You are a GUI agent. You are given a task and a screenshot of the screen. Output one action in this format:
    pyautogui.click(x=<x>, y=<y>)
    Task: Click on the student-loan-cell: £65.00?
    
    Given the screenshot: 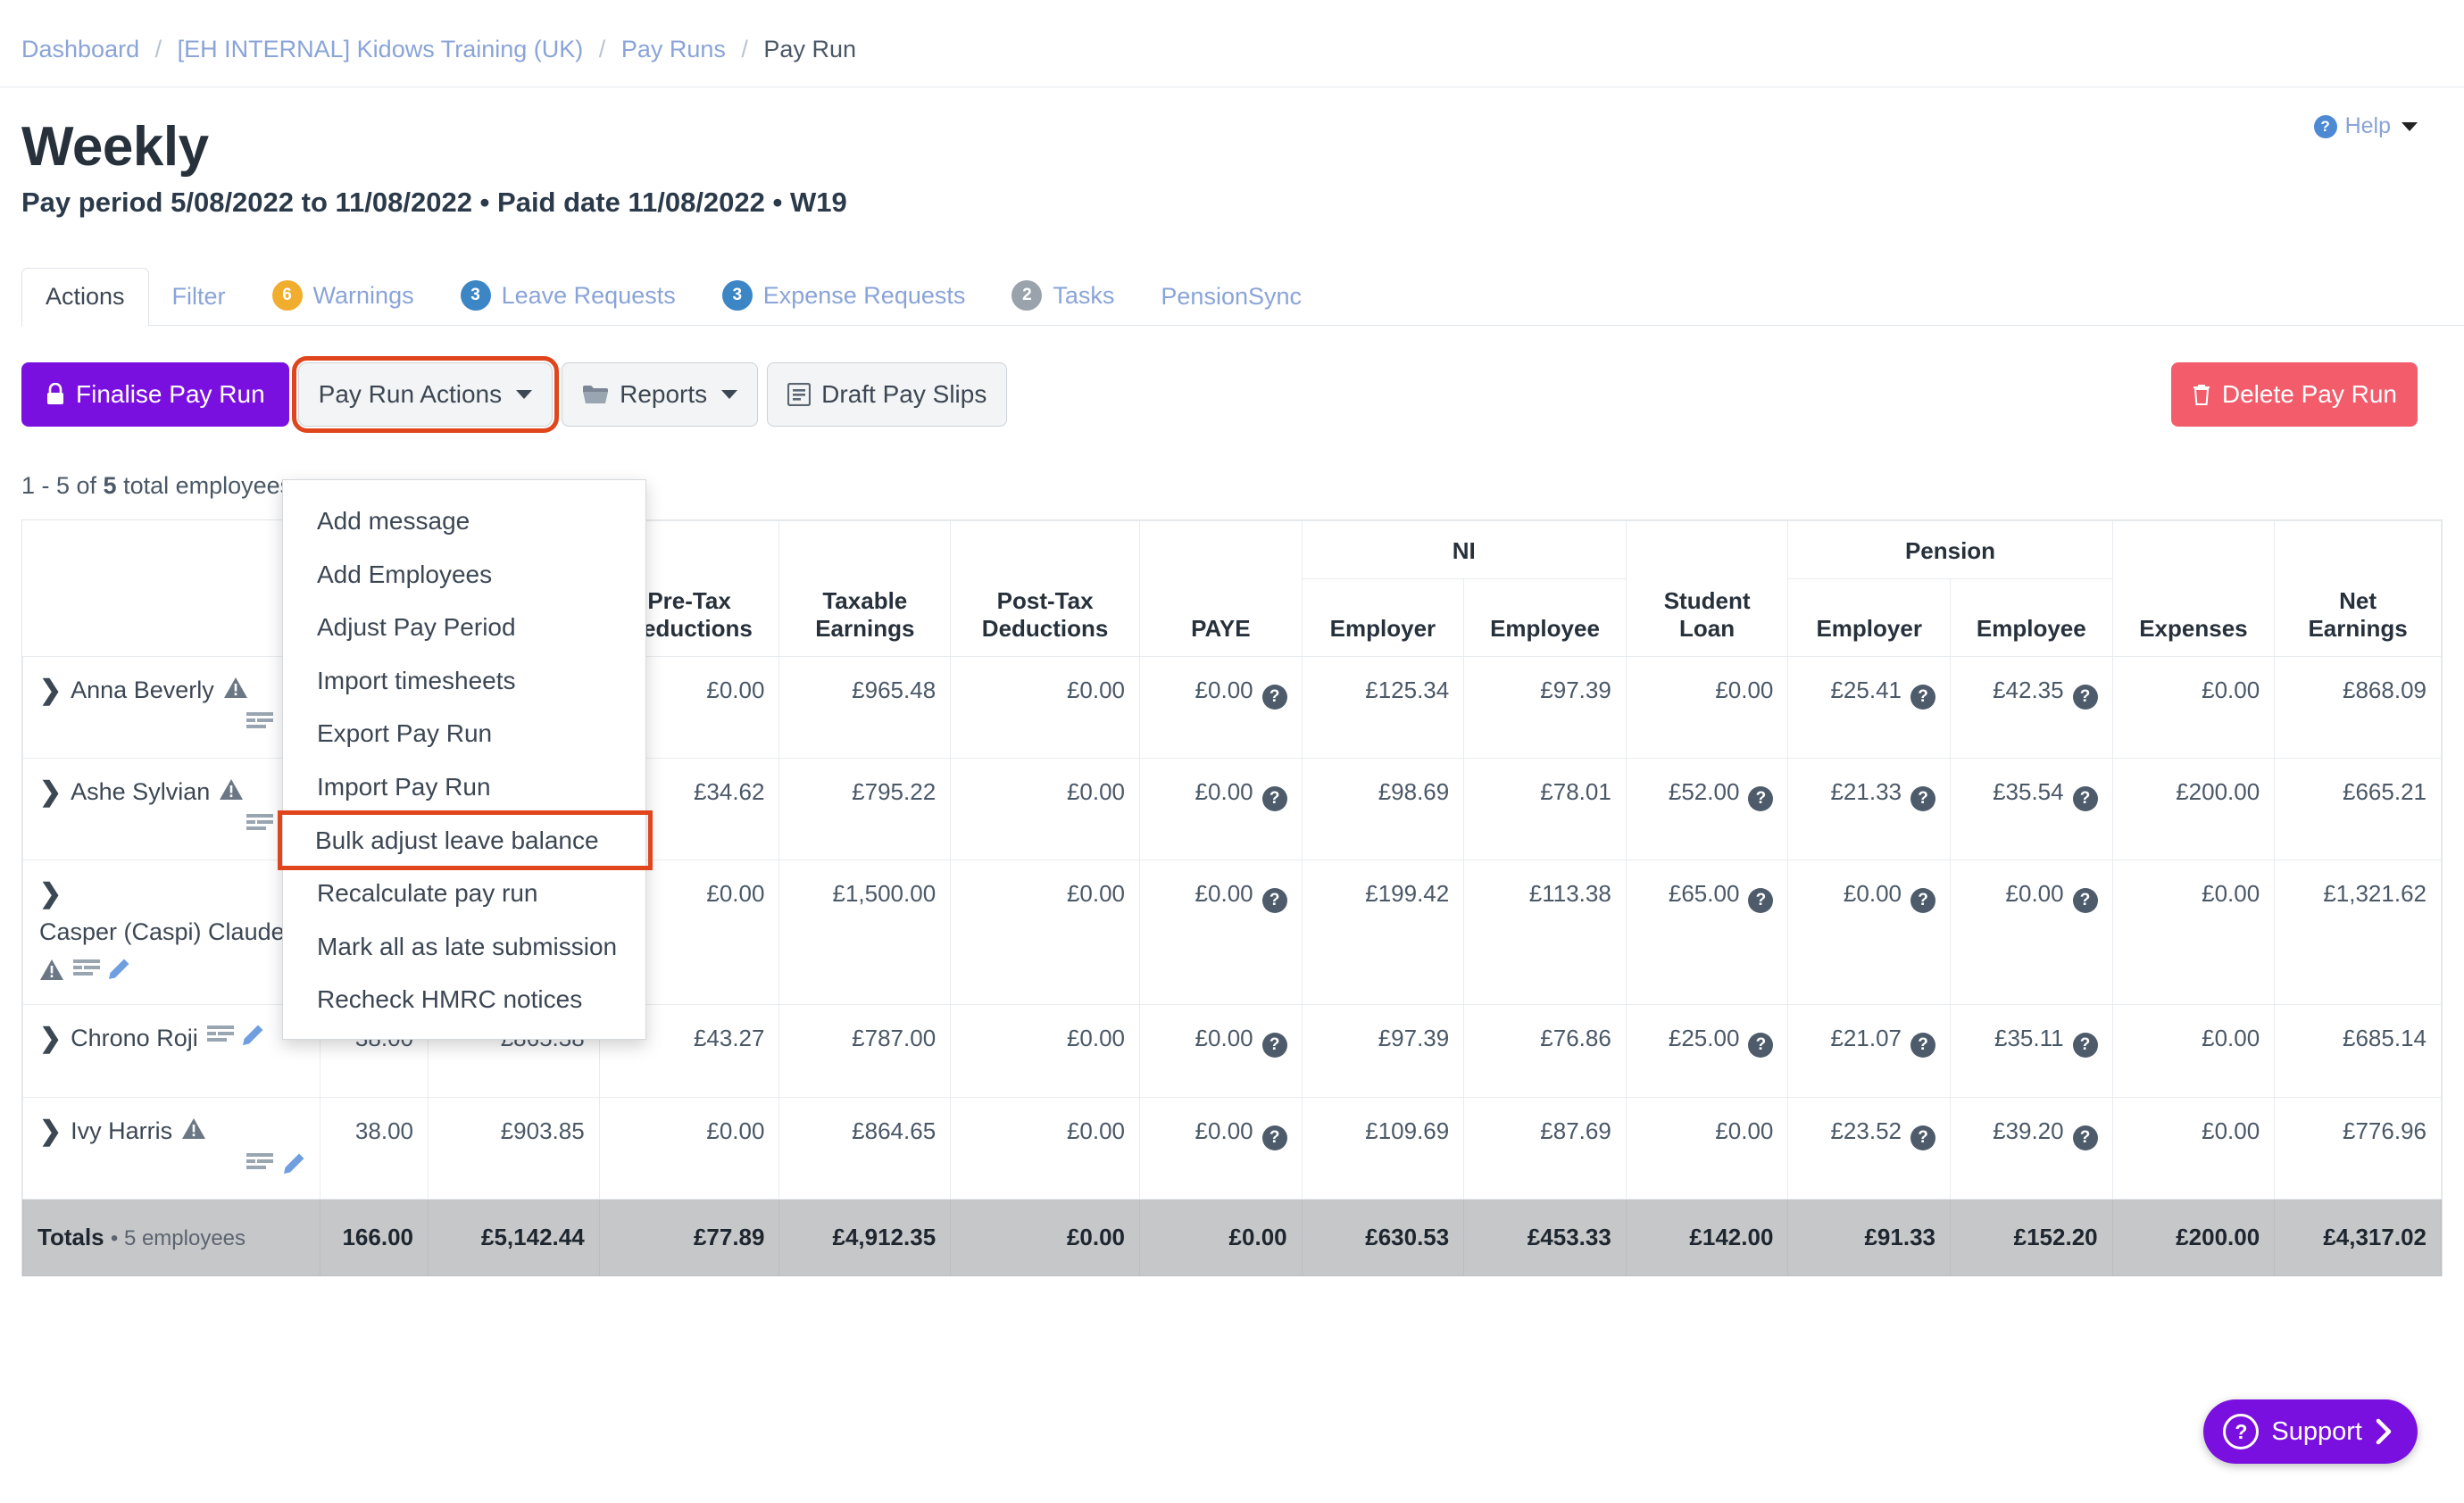 What is the action you would take?
    pyautogui.click(x=1707, y=933)
    